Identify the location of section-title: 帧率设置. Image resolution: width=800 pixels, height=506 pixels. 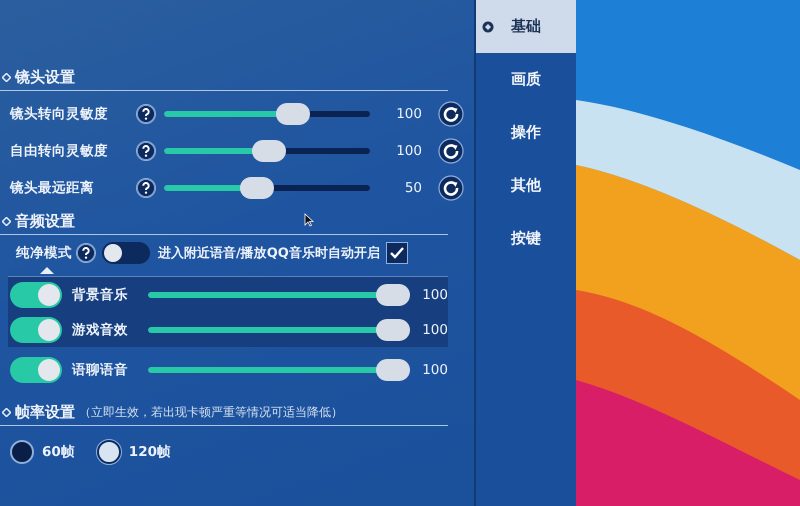
(45, 412).